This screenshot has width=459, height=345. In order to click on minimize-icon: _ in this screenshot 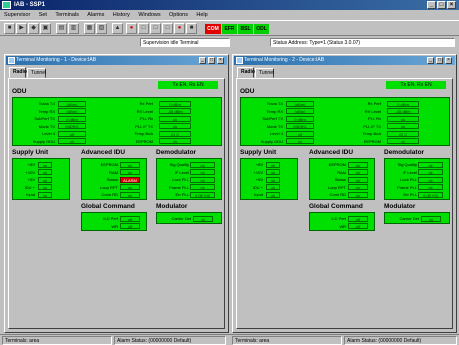, I will do `click(431, 5)`.